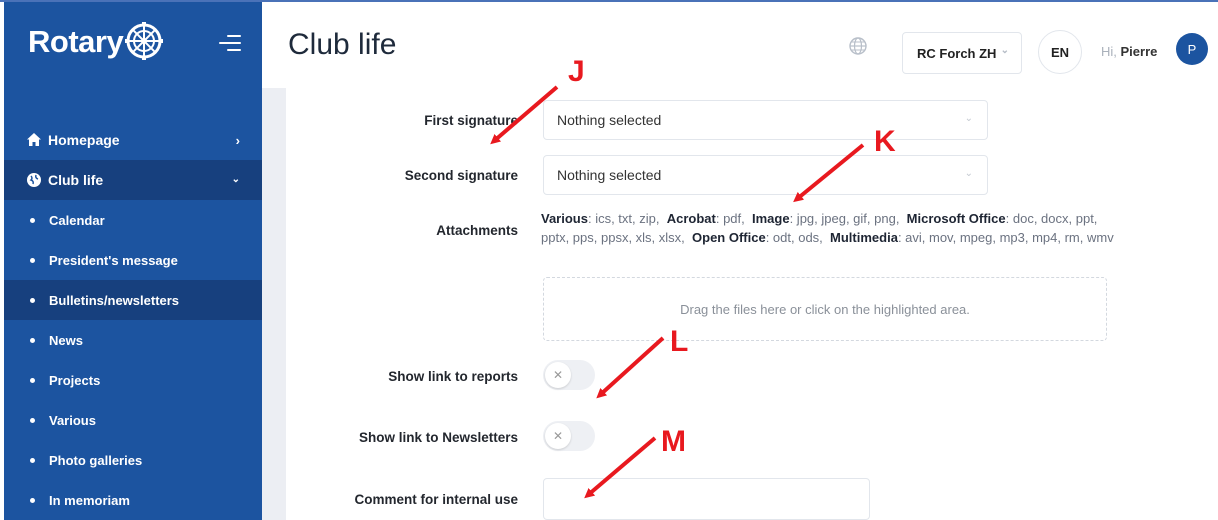 The image size is (1218, 520). I want to click on annotation-arrow-m, so click(620, 467).